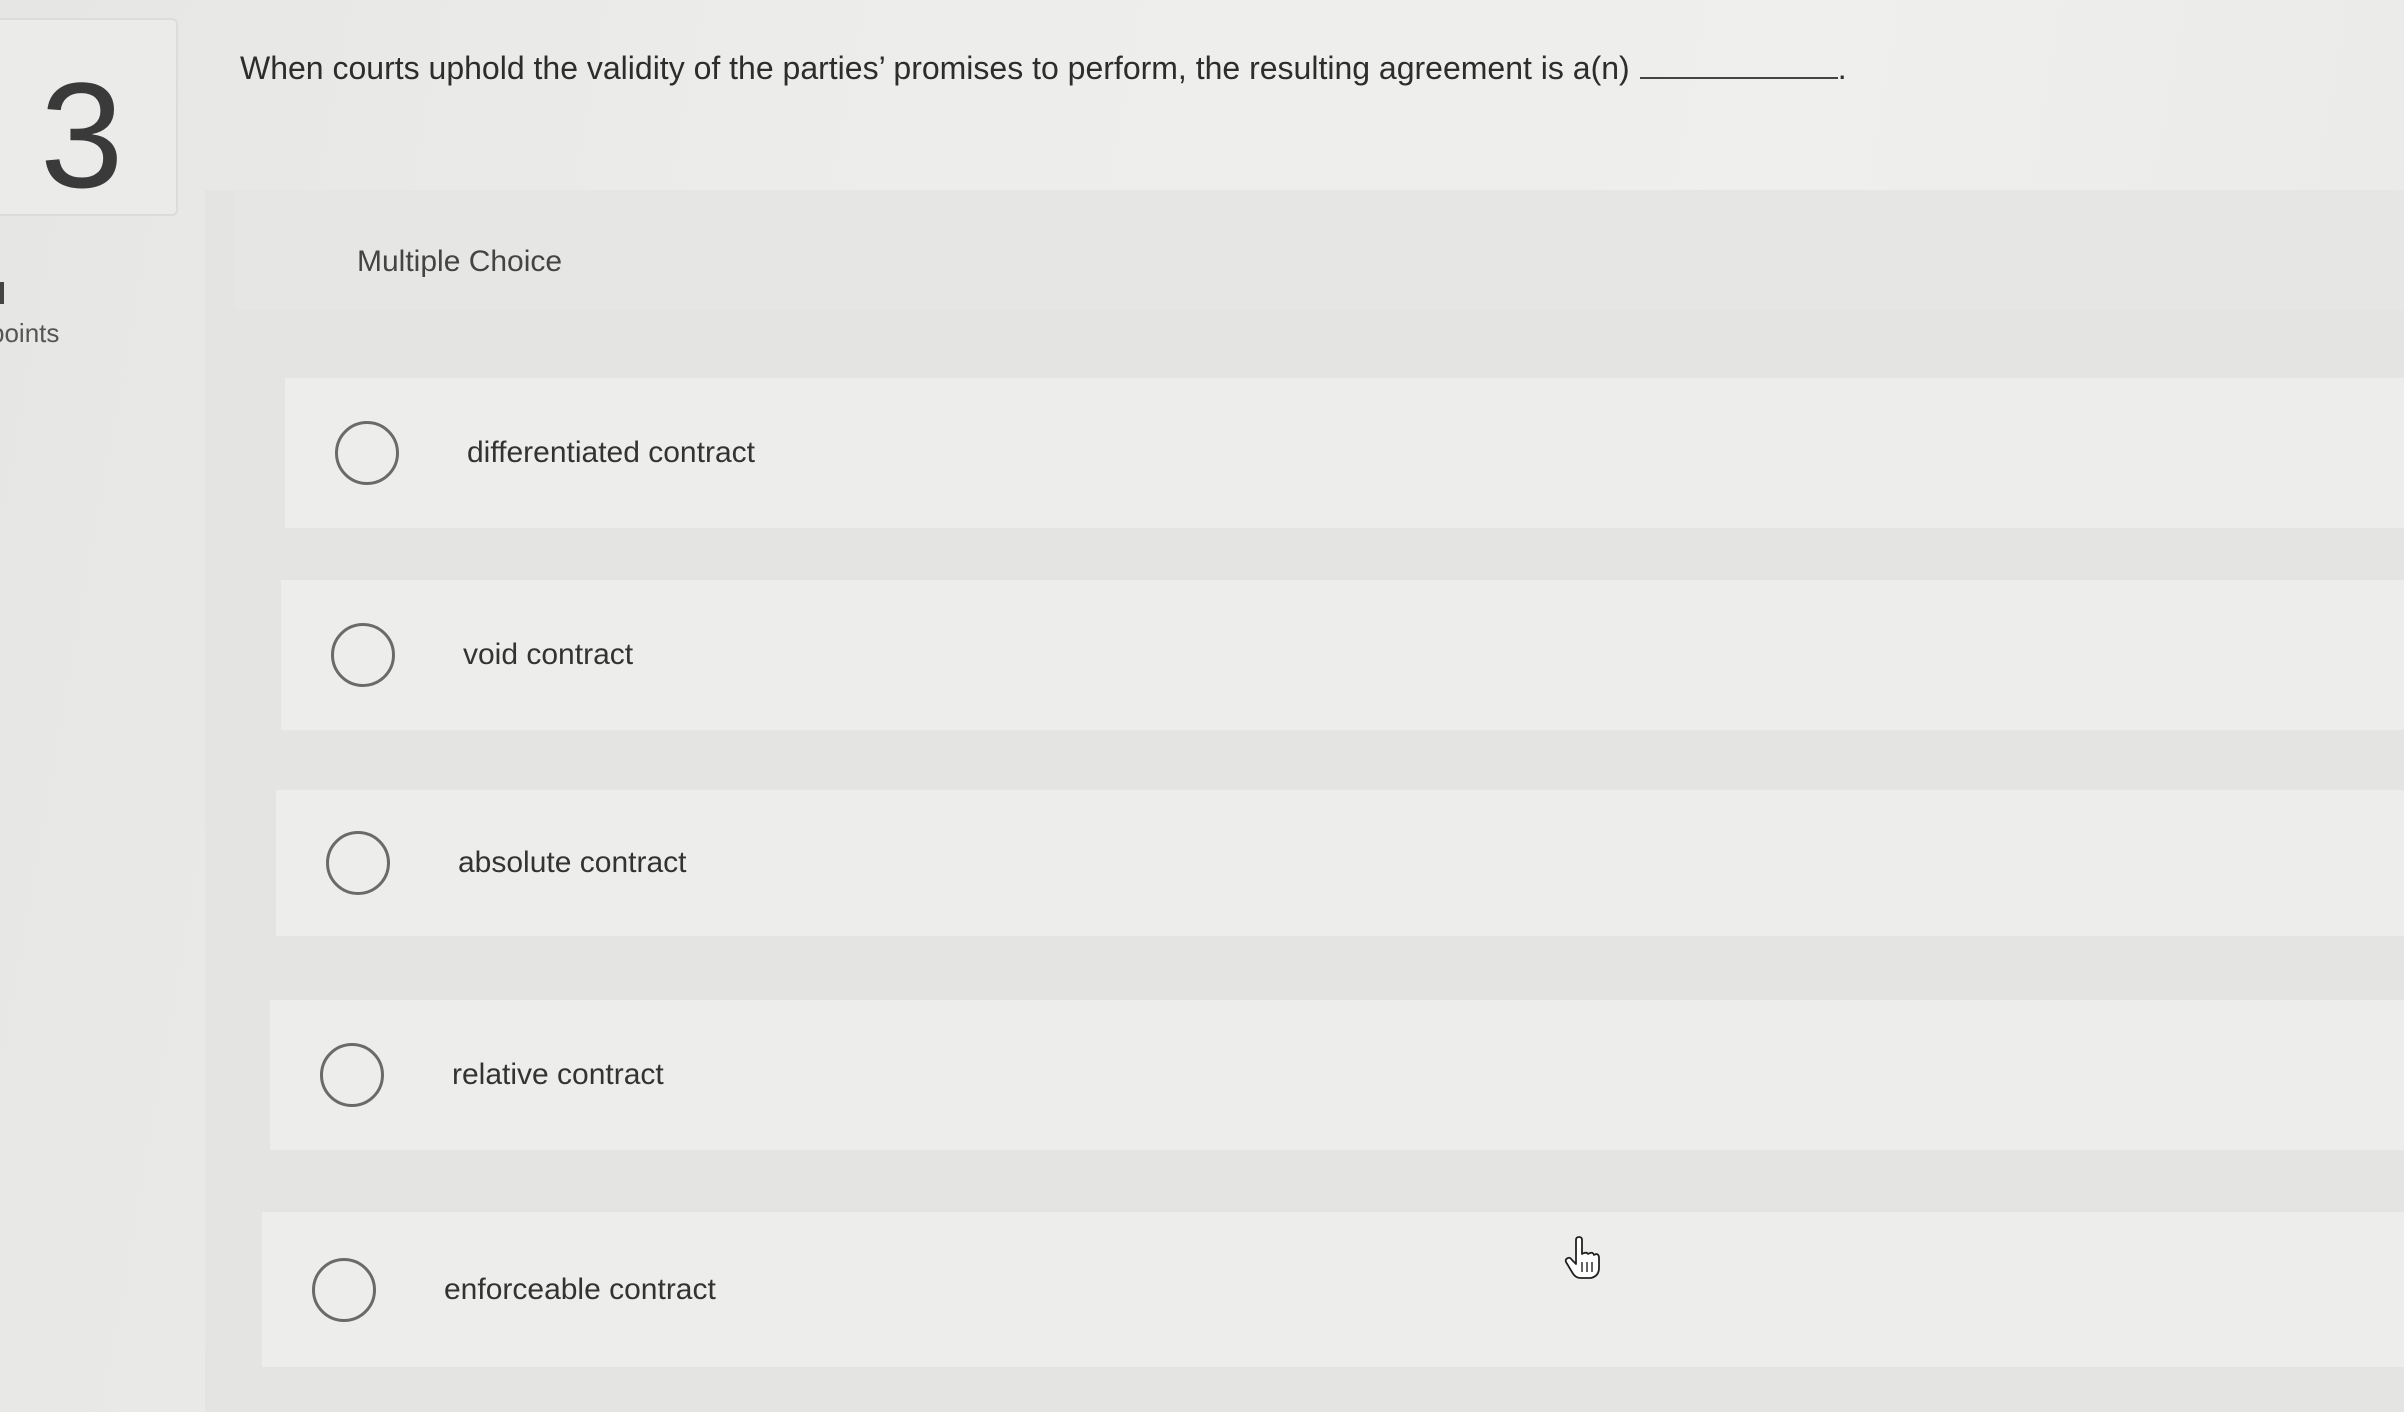  I want to click on option-absolute-contract: absolute contract, so click(1340, 863).